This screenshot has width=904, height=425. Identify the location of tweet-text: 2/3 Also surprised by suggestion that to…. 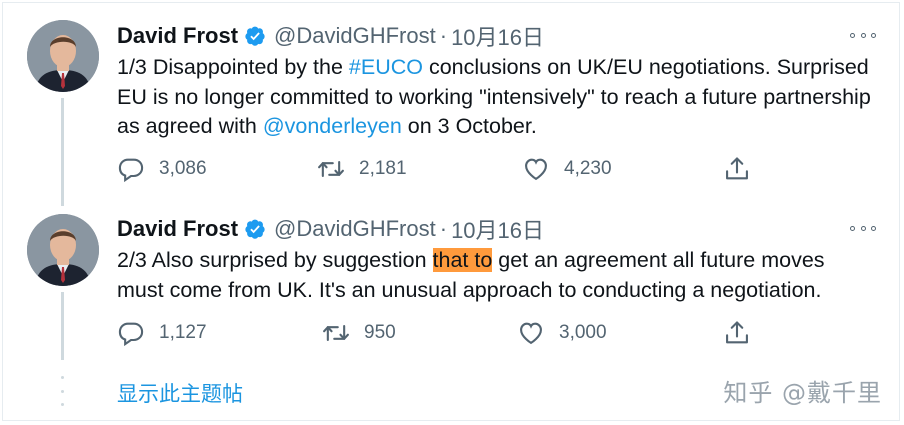
(497, 275).